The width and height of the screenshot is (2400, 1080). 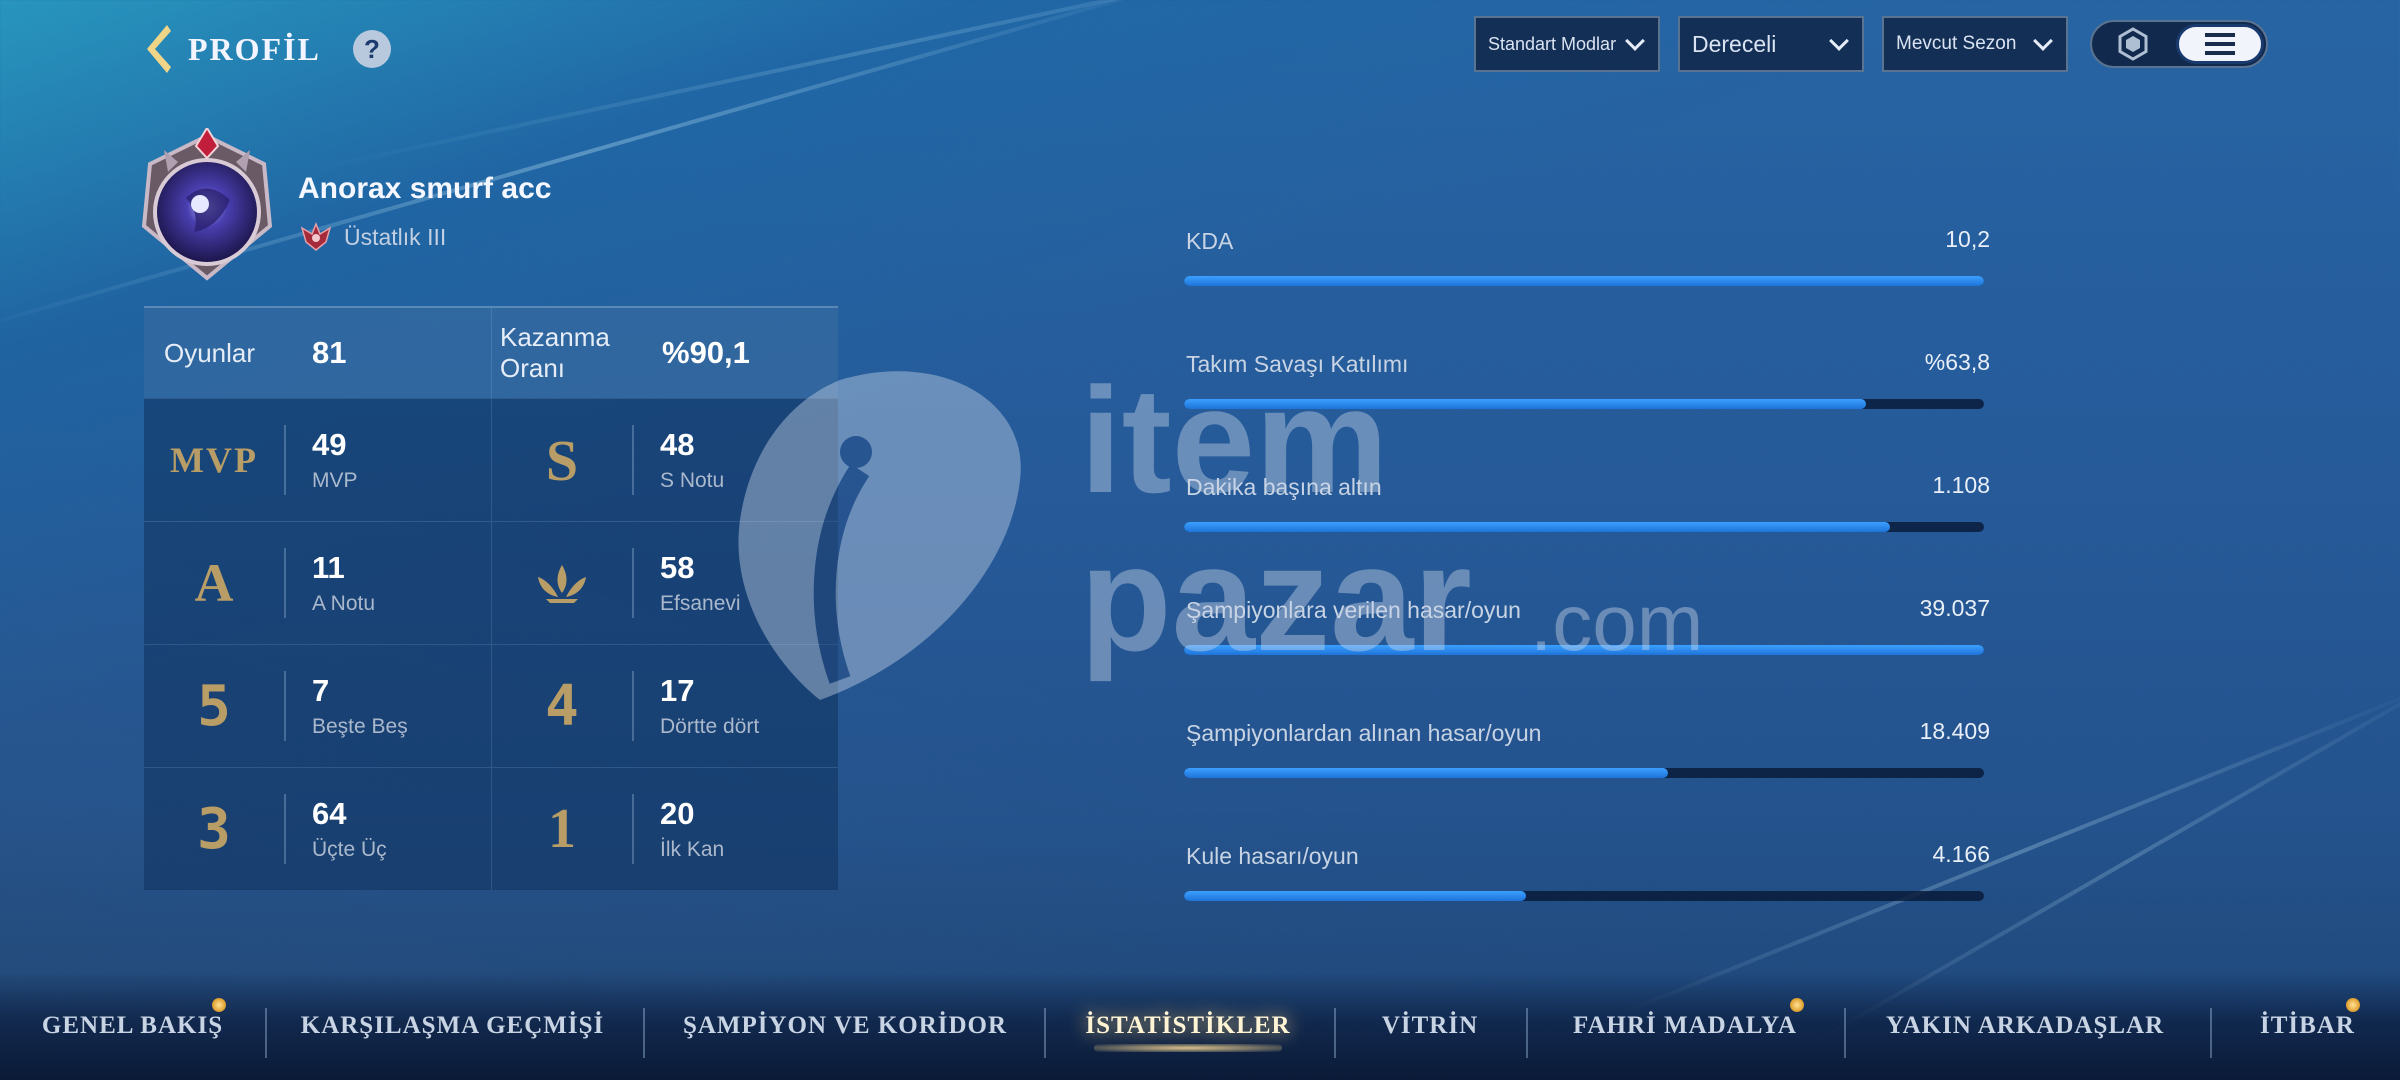 What do you see at coordinates (395, 236) in the screenshot?
I see `rank-label: Üstatlık III` at bounding box center [395, 236].